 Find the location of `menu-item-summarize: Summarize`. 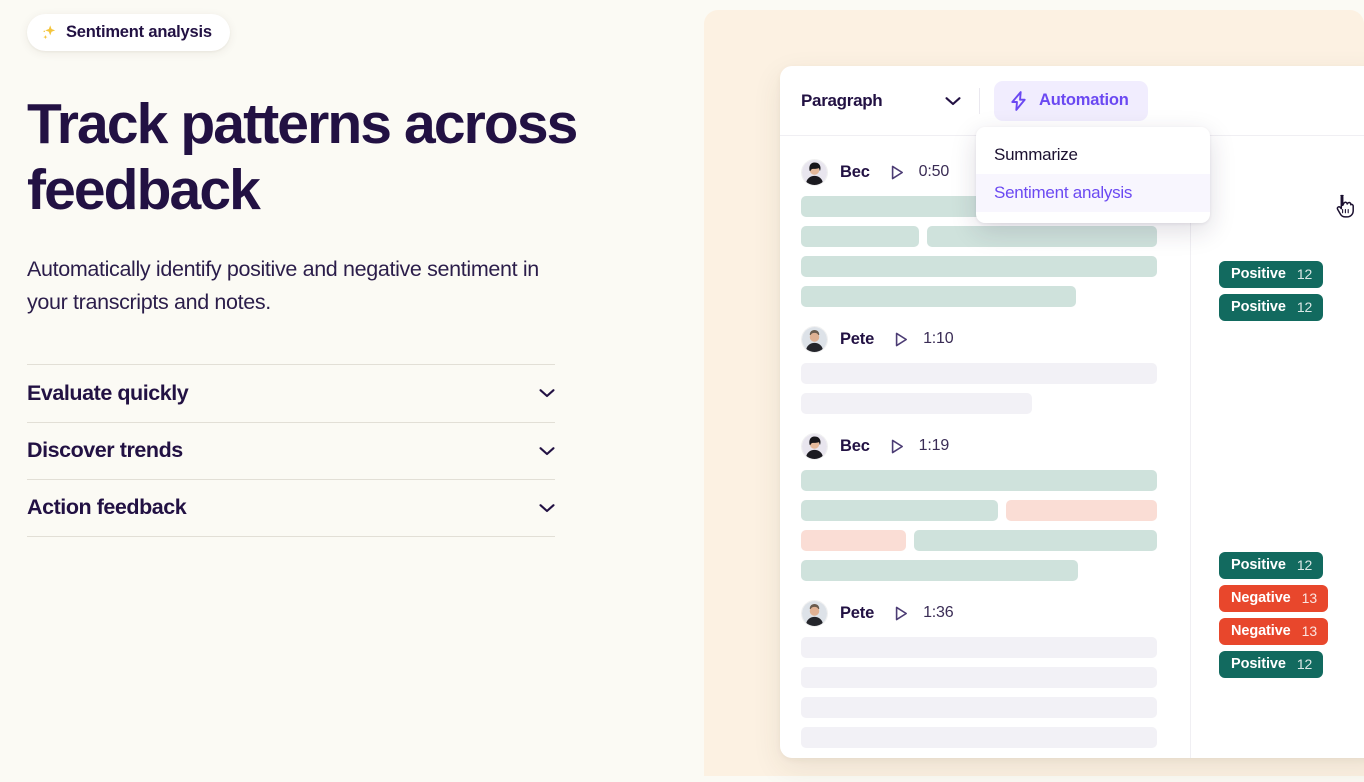

menu-item-summarize: Summarize is located at coordinates (1093, 155).